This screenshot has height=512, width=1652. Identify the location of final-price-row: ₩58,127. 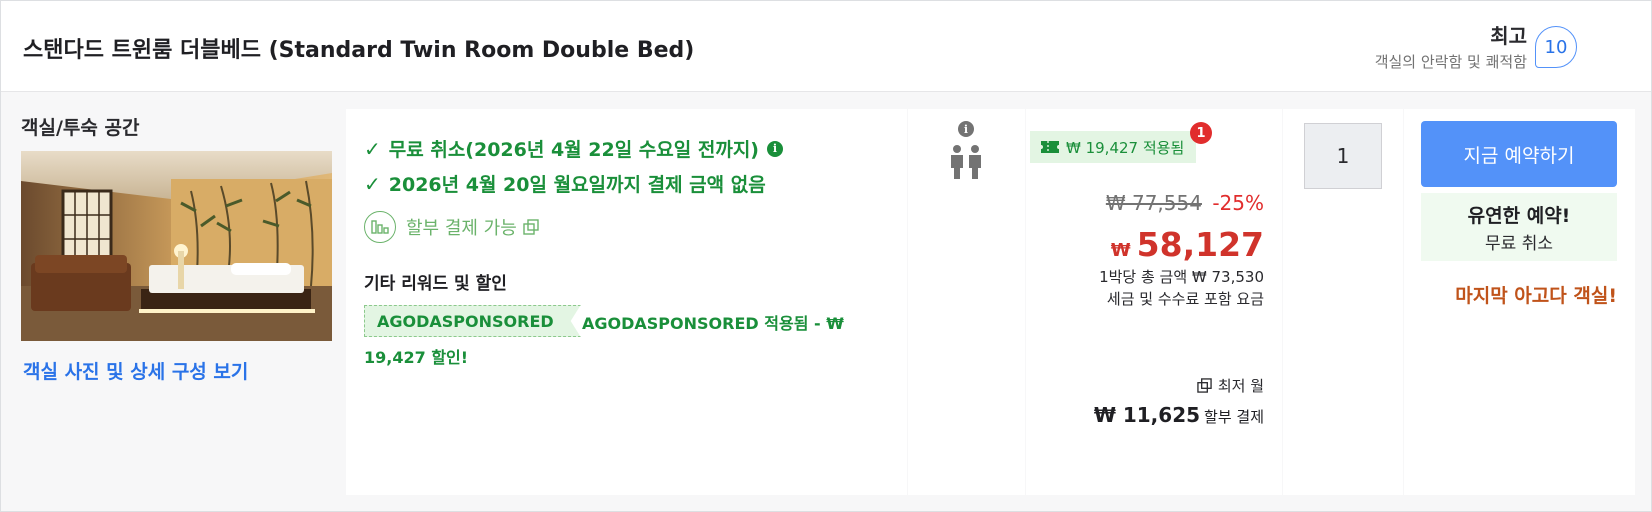
(1187, 244).